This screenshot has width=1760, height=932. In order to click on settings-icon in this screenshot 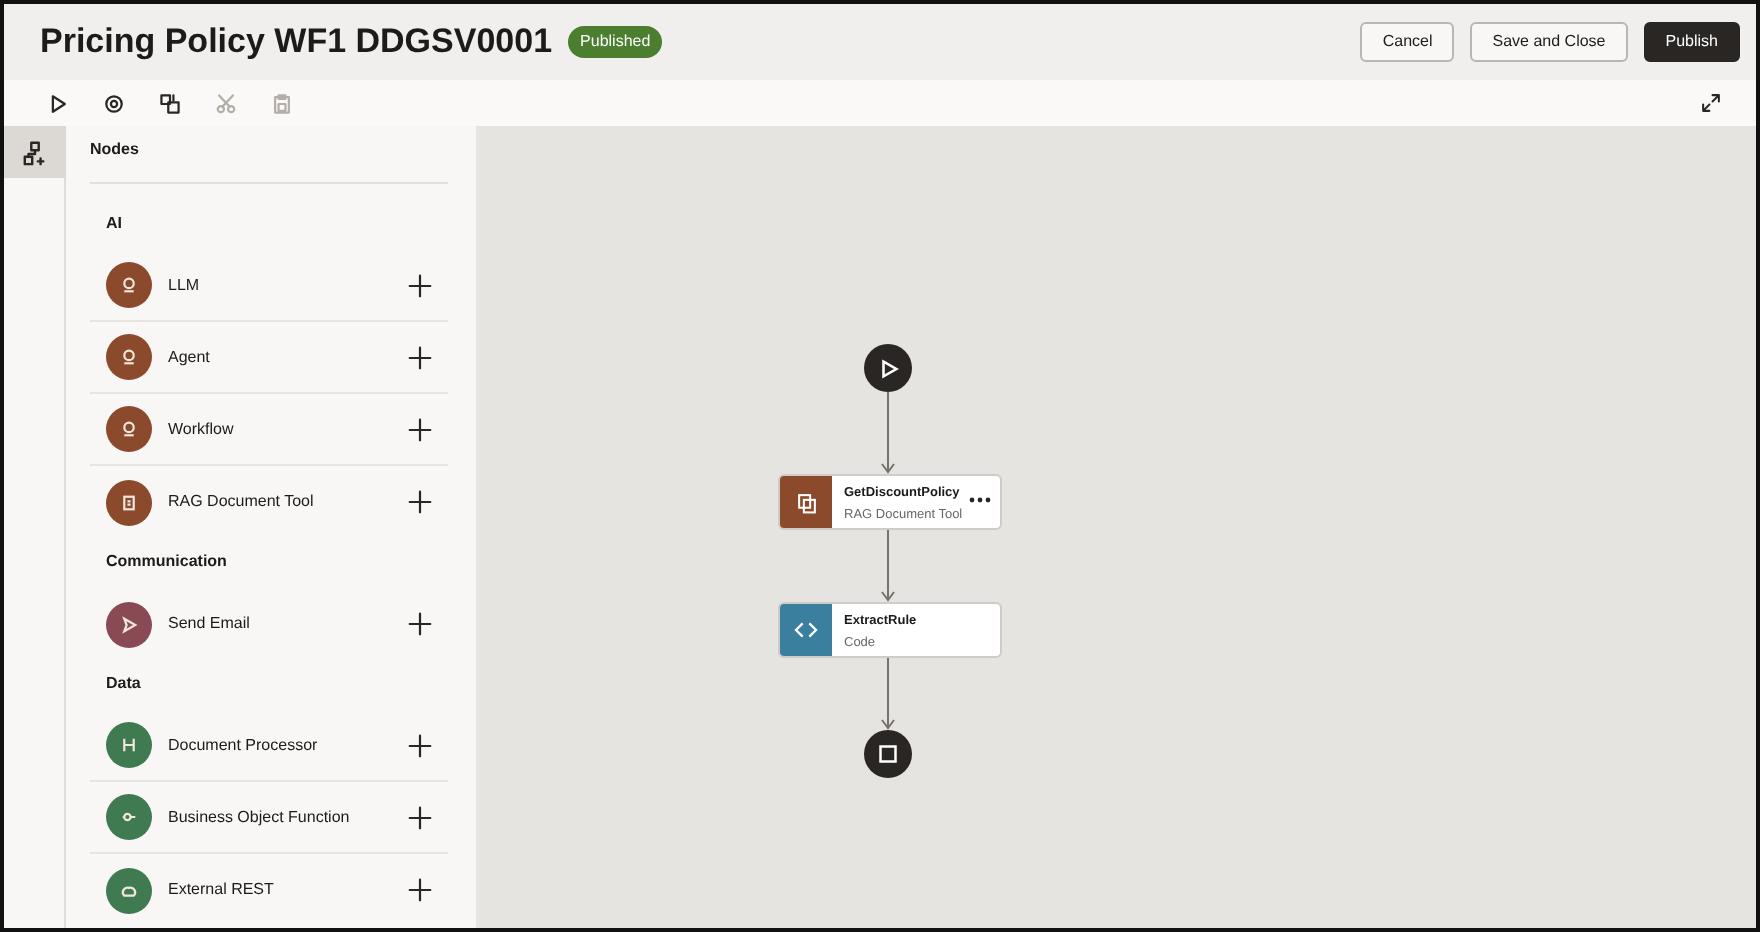, I will do `click(114, 103)`.